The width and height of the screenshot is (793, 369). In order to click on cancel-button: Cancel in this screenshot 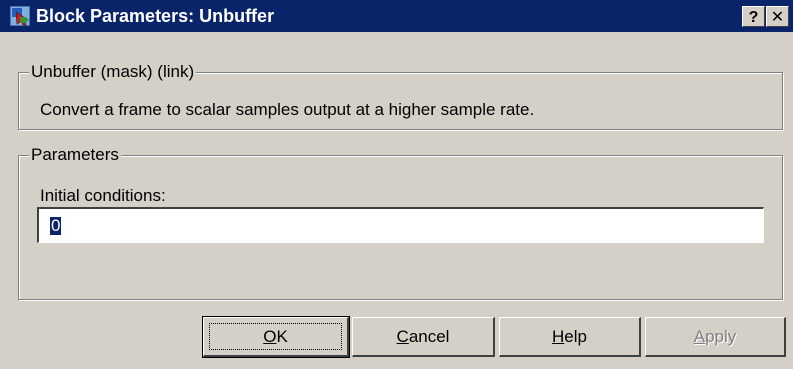, I will do `click(423, 337)`.